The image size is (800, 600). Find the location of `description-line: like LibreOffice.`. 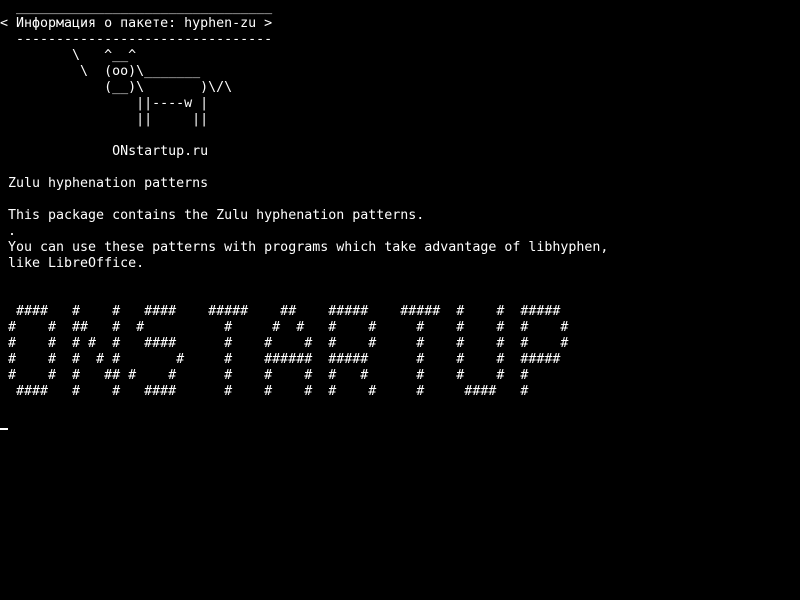

description-line: like LibreOffice. is located at coordinates (76, 263).